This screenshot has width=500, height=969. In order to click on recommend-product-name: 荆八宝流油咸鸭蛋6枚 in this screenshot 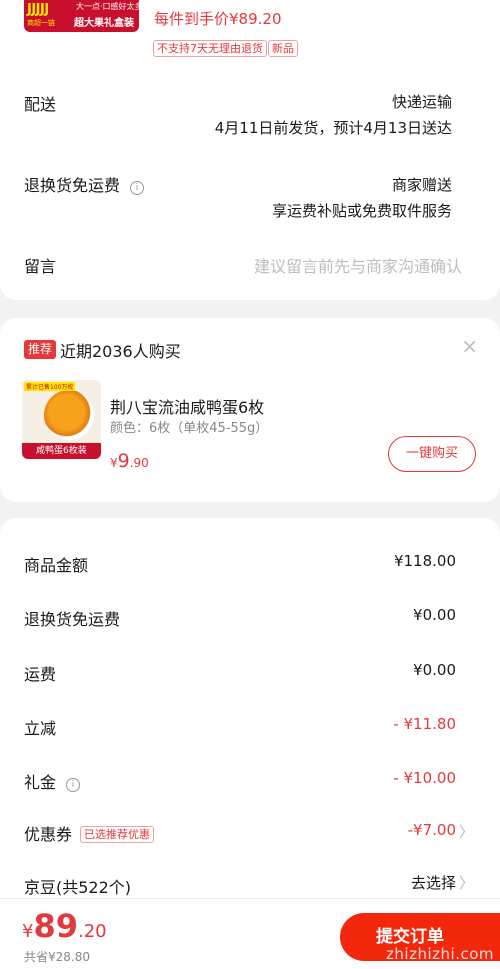, I will do `click(187, 406)`.